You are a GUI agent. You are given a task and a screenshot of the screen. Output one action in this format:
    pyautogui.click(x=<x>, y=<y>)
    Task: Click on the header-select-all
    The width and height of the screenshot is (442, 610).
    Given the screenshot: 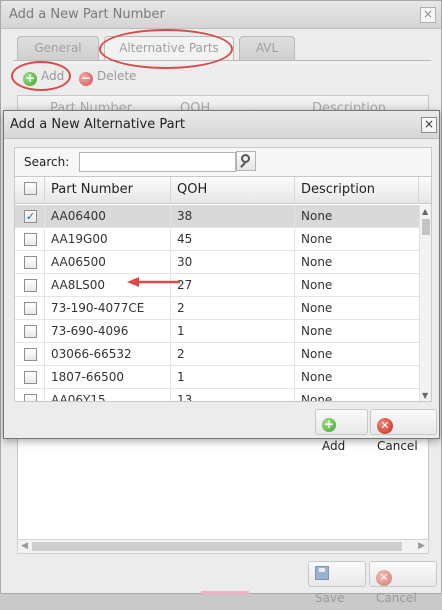 What is the action you would take?
    pyautogui.click(x=30, y=190)
    